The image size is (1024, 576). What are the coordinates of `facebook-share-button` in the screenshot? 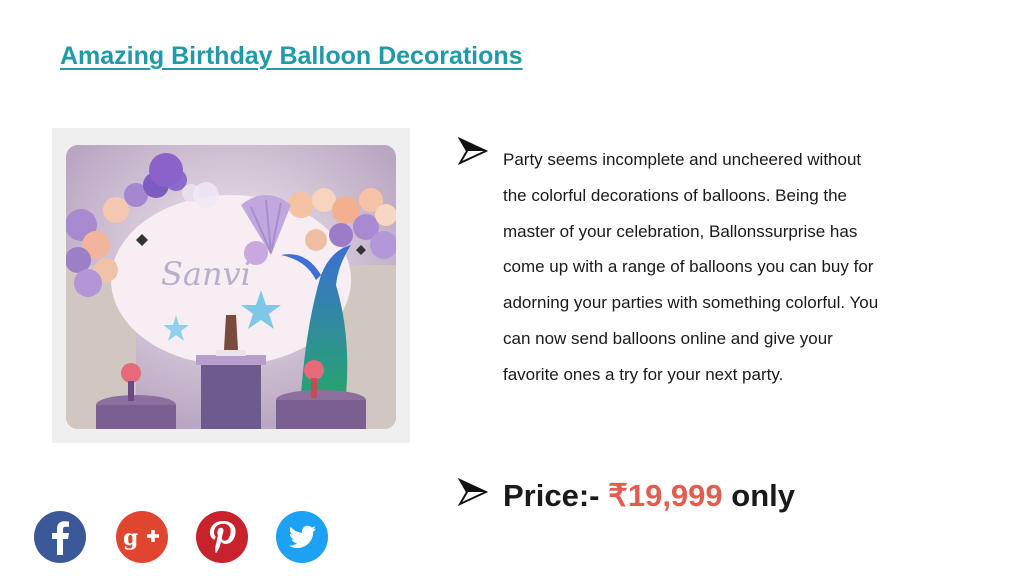 It's located at (60, 537).